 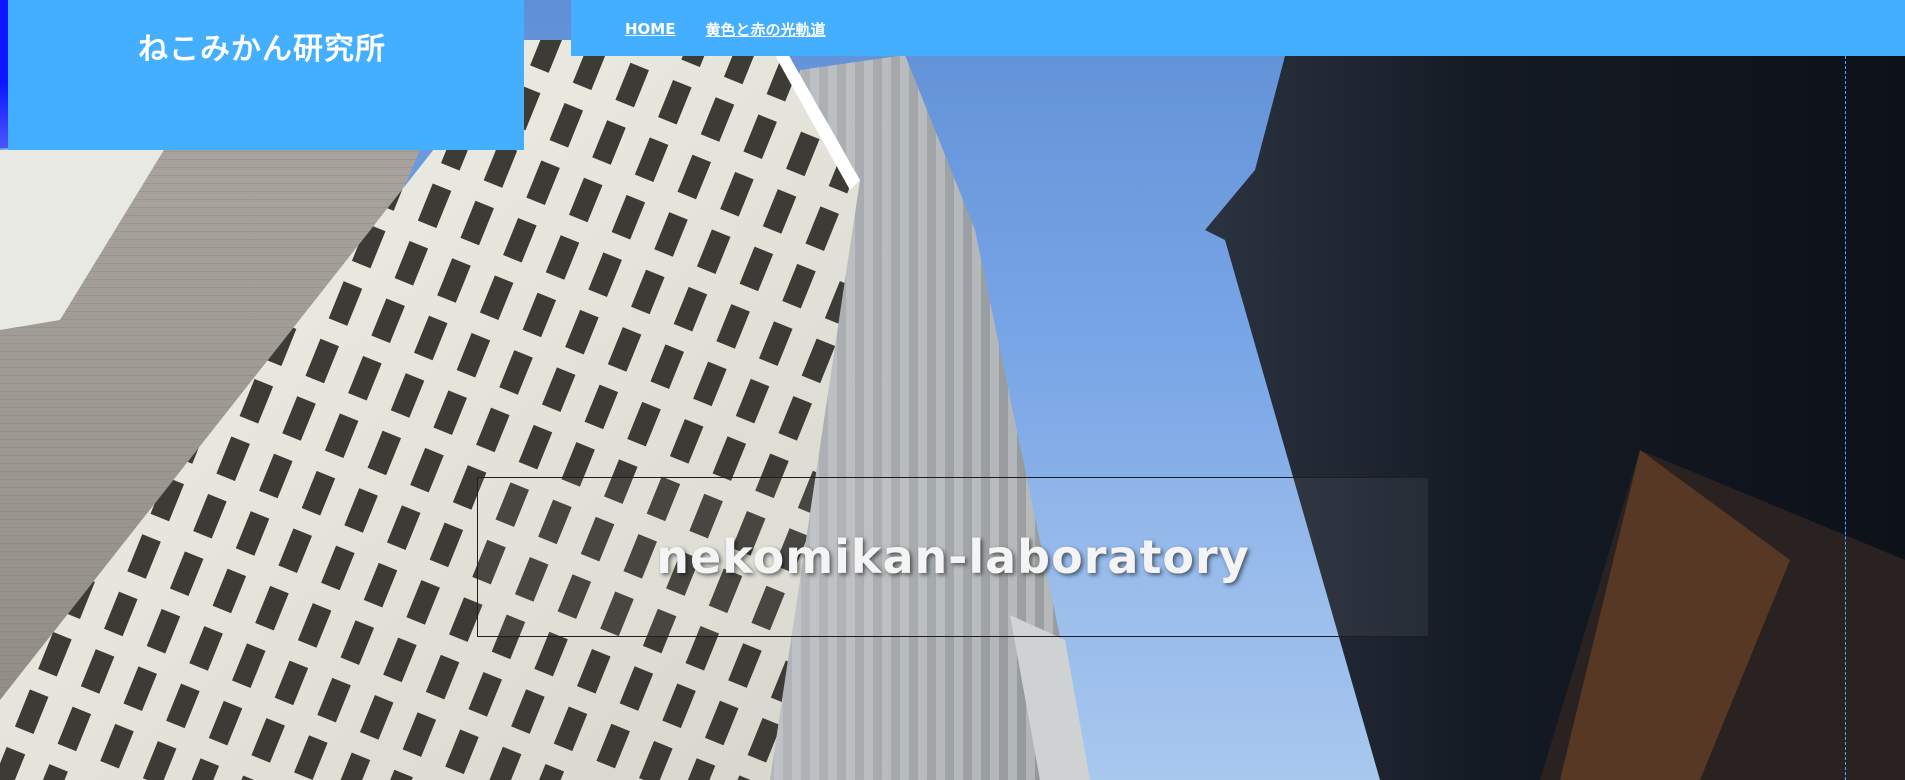 What do you see at coordinates (262, 46) in the screenshot?
I see `site-title: ねこみかん研究所` at bounding box center [262, 46].